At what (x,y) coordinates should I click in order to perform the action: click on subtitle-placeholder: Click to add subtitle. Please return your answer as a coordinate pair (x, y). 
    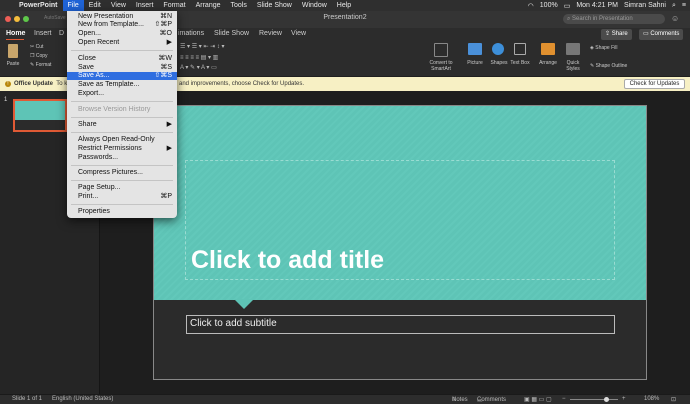
    Looking at the image, I should click on (400, 324).